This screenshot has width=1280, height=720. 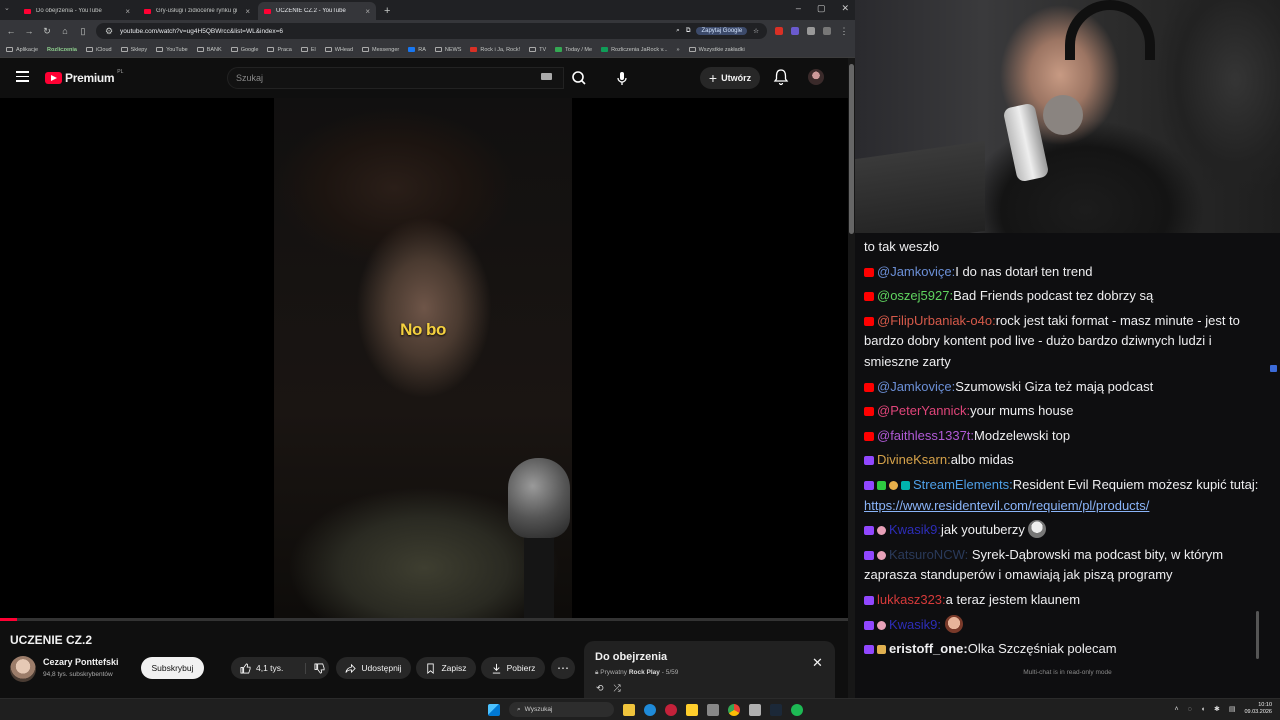 I want to click on spotify-icon, so click(x=797, y=709).